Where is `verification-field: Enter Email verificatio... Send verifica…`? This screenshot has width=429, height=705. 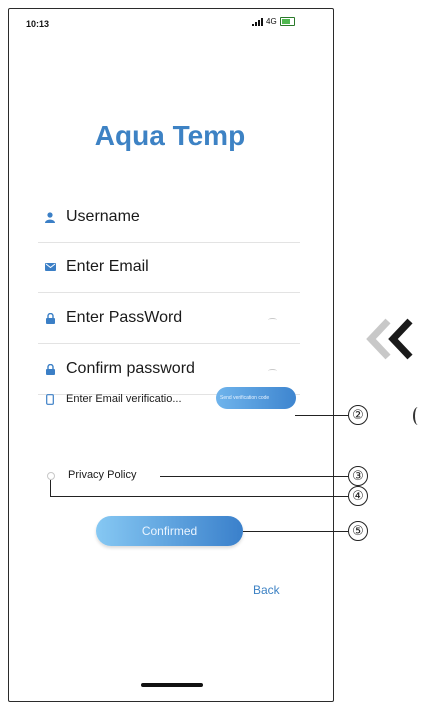
verification-field: Enter Email verificatio... Send verifica… is located at coordinates (169, 399).